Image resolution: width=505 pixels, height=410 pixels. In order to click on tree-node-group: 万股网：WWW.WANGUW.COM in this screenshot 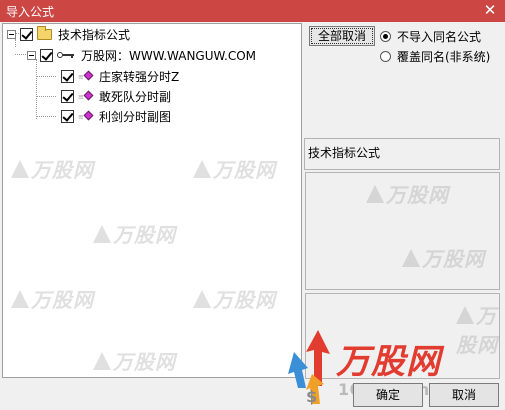, I will do `click(141, 55)`.